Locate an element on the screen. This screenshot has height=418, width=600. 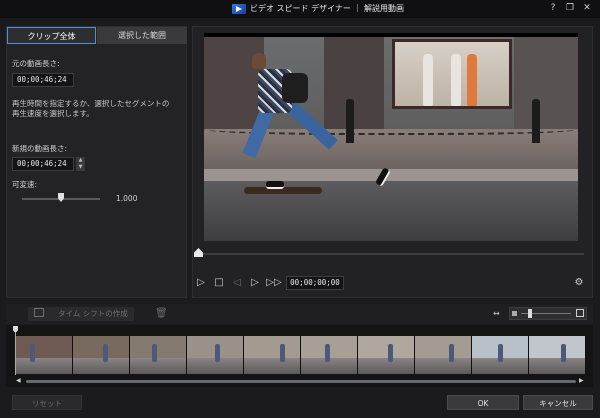
building-right is located at coordinates (546, 85).